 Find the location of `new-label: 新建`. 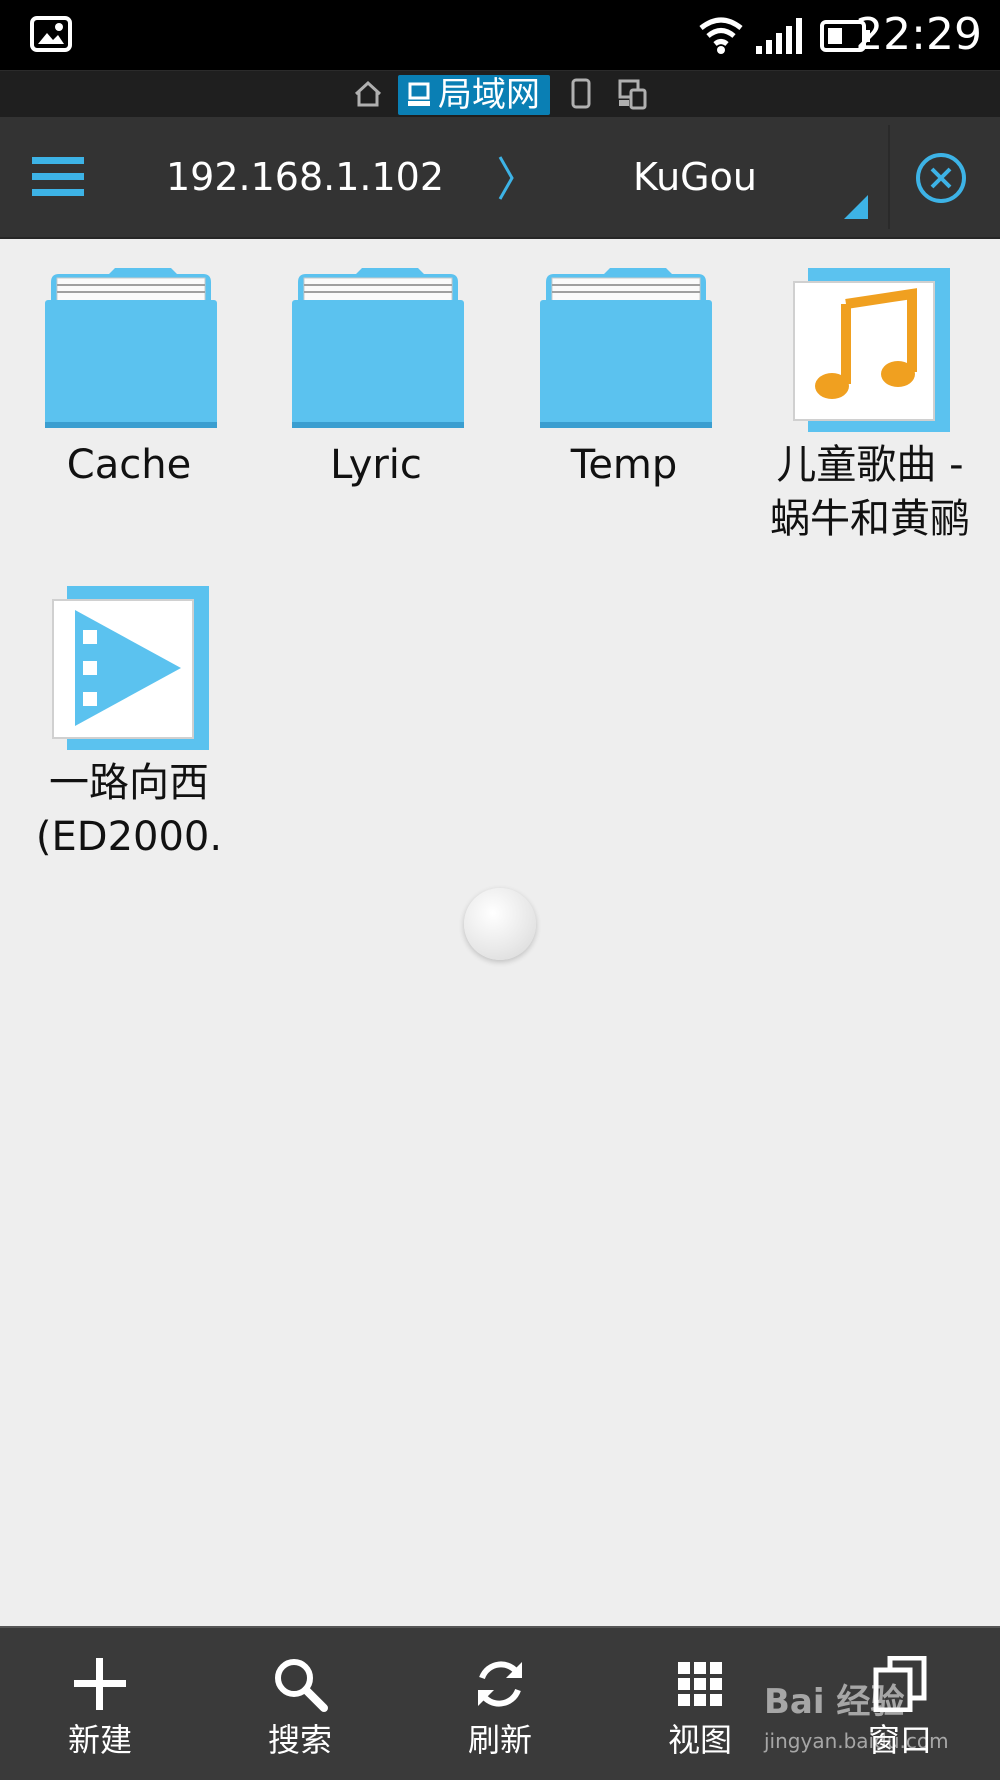

new-label: 新建 is located at coordinates (99, 1740).